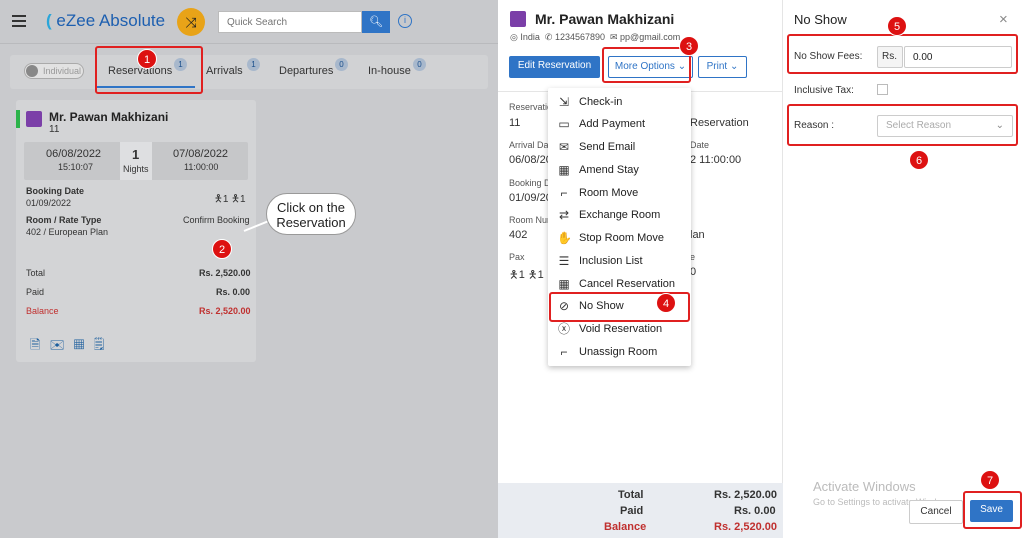 The image size is (1024, 538). What do you see at coordinates (564, 284) in the screenshot?
I see `cancel-calendar-icon: ▦` at bounding box center [564, 284].